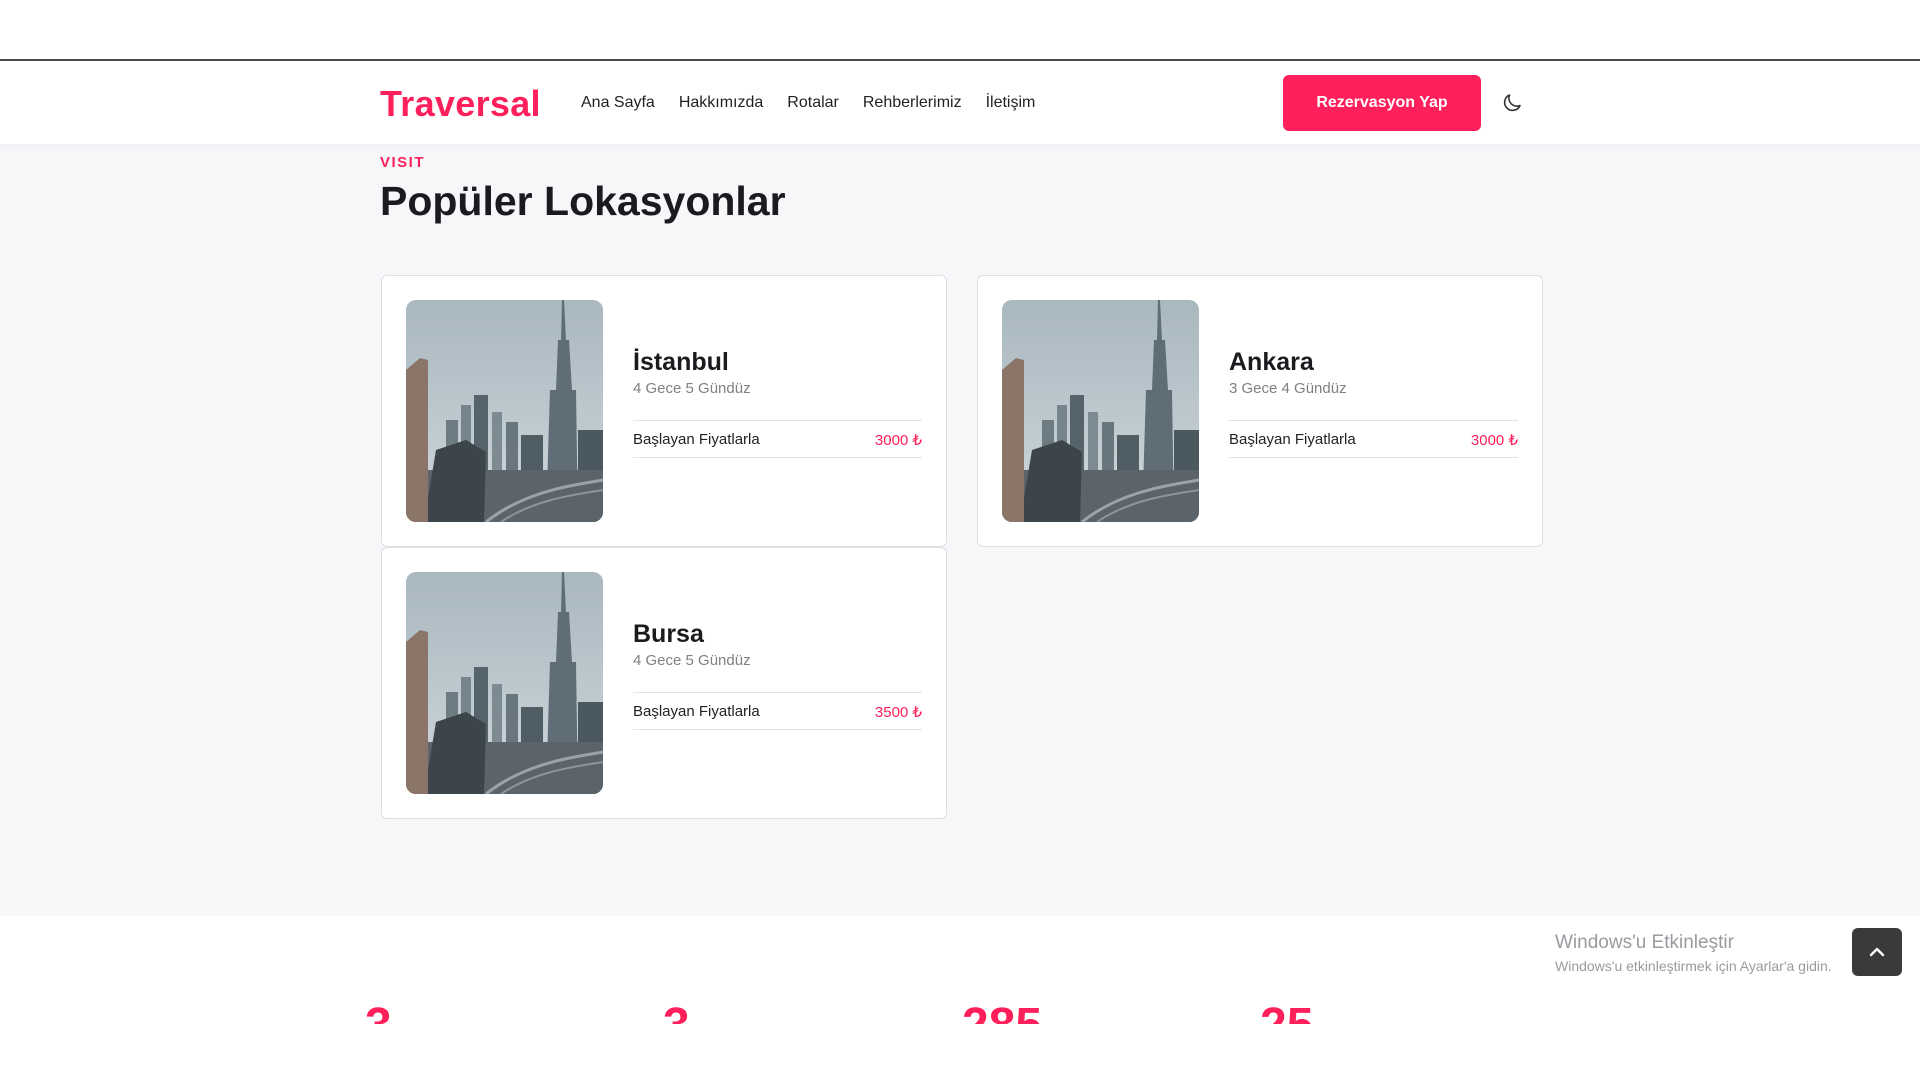  What do you see at coordinates (403, 162) in the screenshot?
I see `section-eyebrow: VISIT` at bounding box center [403, 162].